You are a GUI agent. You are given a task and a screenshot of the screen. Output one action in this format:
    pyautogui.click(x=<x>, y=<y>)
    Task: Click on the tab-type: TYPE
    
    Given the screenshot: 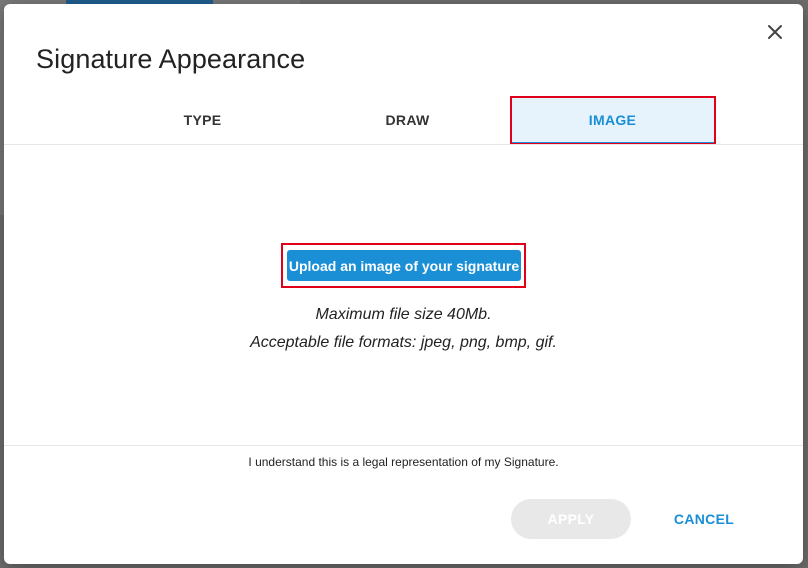 What is the action you would take?
    pyautogui.click(x=202, y=120)
    